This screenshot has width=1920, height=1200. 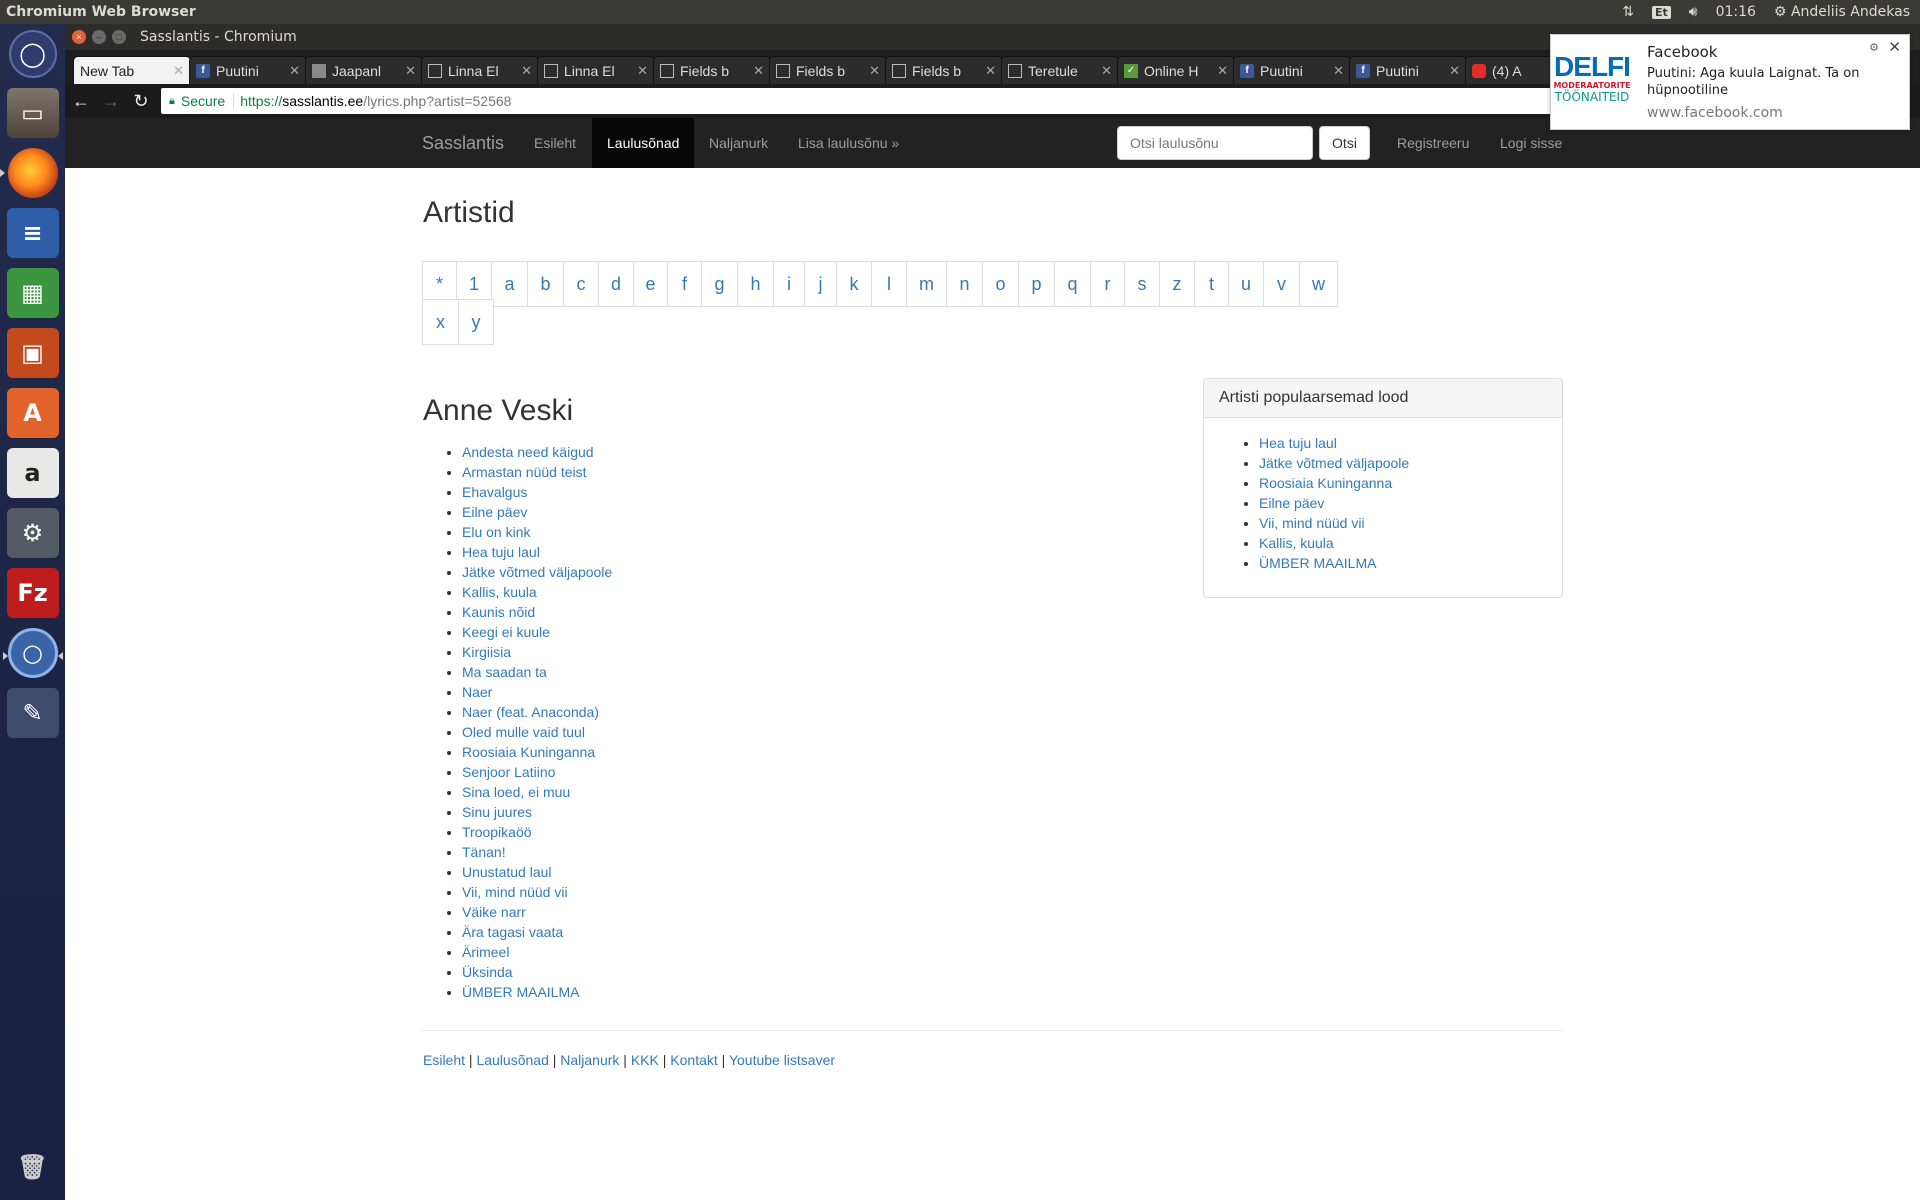 I want to click on letter-filter-link: v, so click(x=1281, y=284).